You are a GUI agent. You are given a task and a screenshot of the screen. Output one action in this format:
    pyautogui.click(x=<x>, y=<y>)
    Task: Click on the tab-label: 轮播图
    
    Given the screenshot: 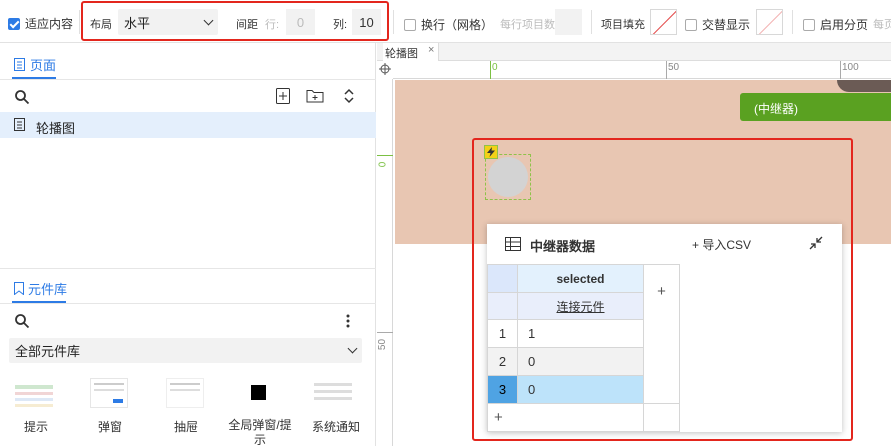 What is the action you would take?
    pyautogui.click(x=401, y=54)
    